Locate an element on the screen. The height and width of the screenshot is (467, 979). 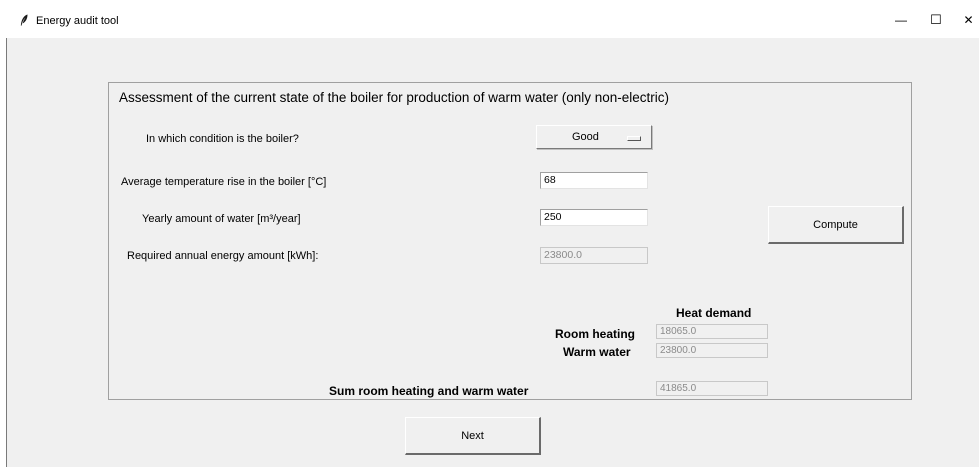
minimize-icon: — is located at coordinates (901, 20).